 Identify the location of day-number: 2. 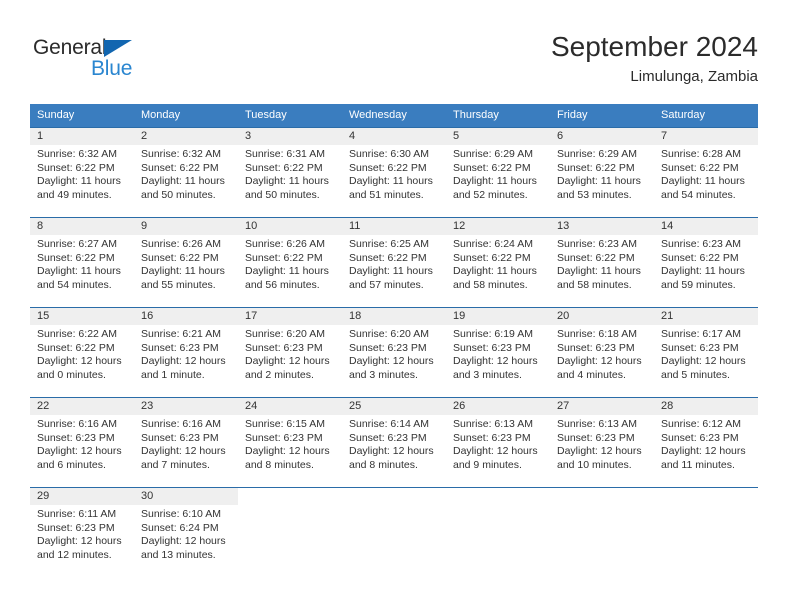
(186, 136).